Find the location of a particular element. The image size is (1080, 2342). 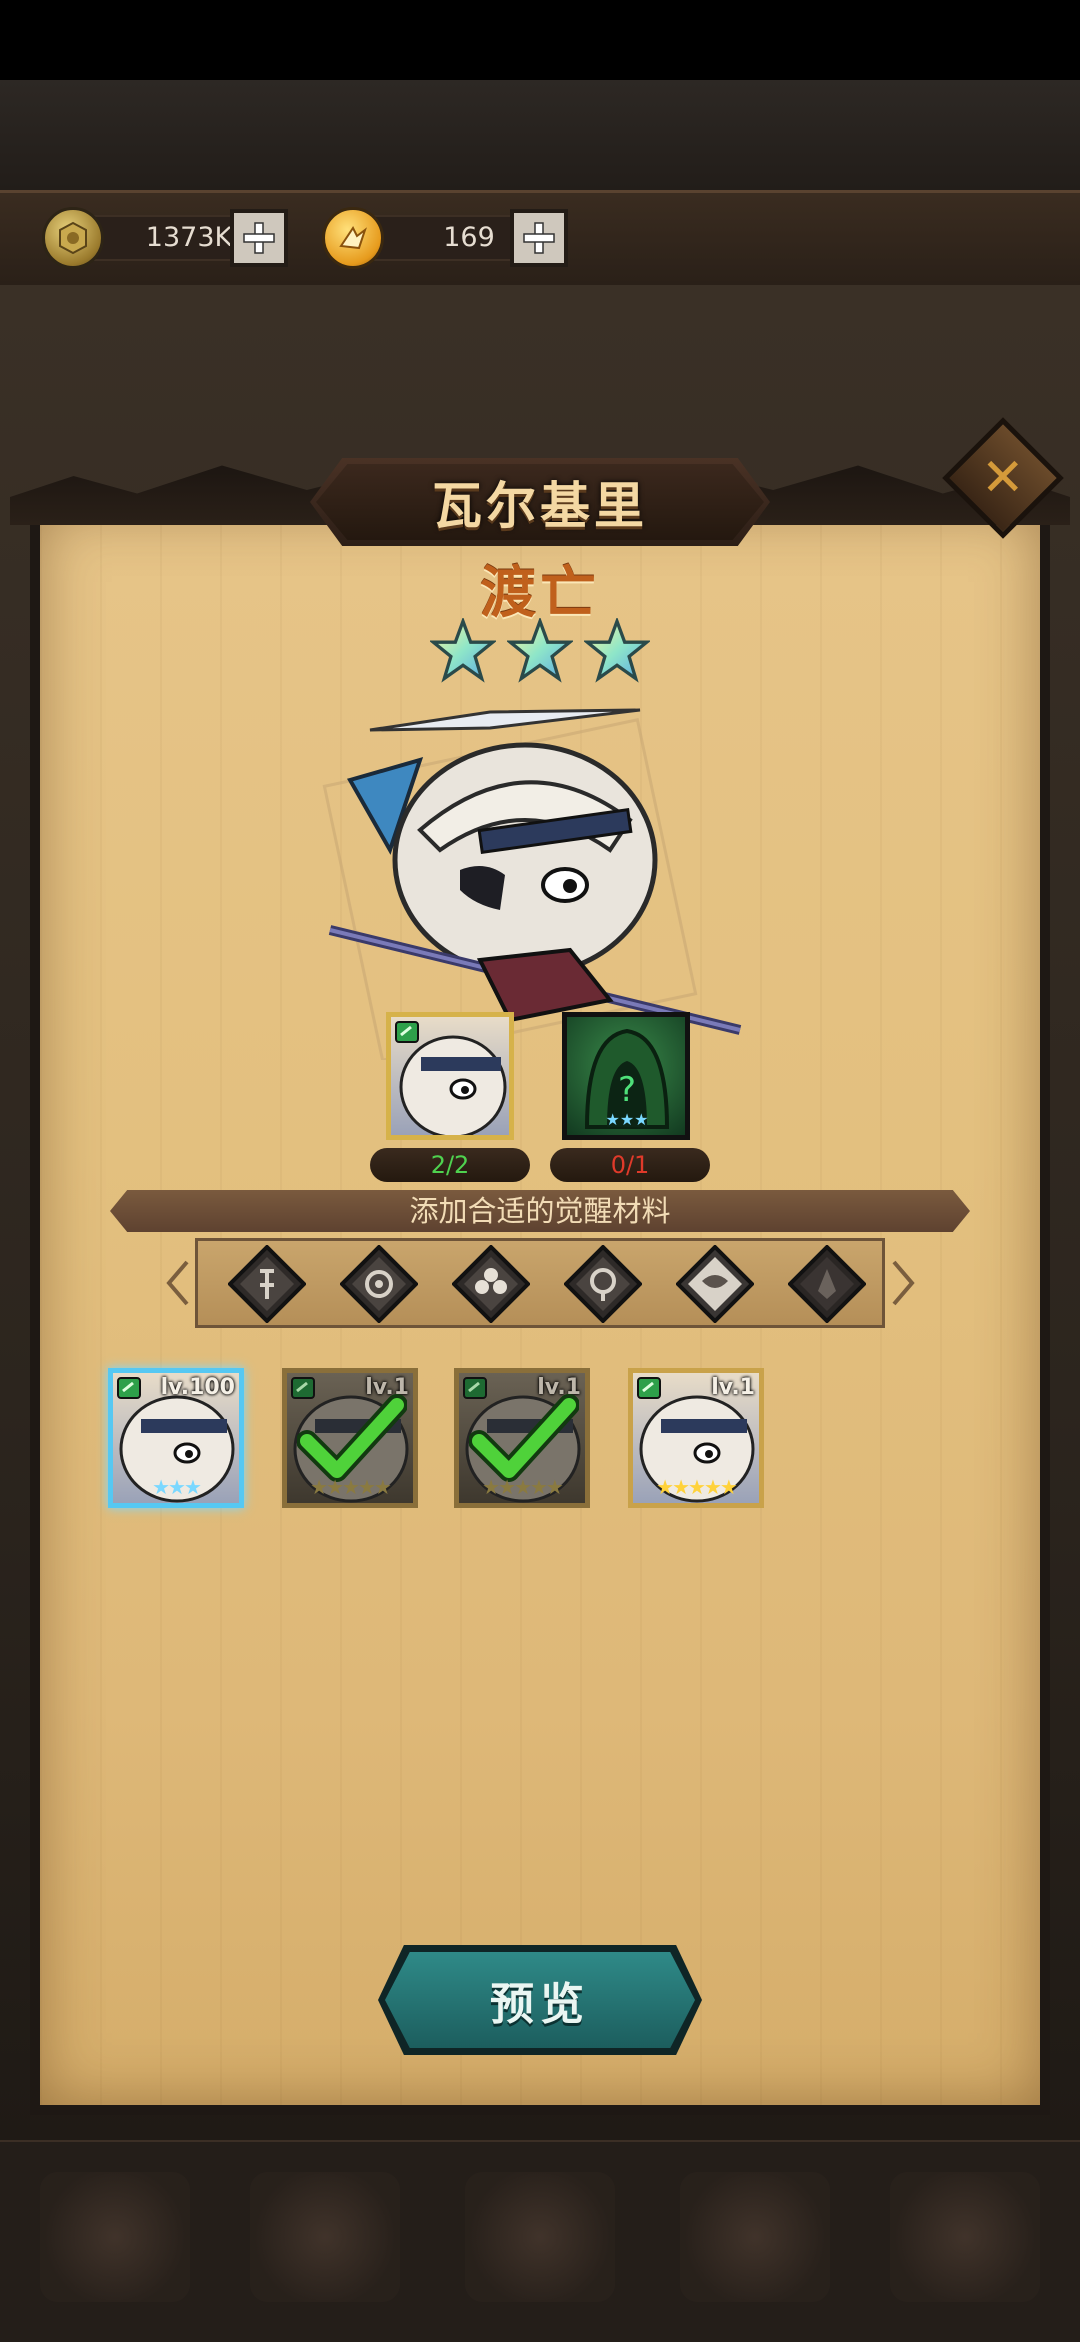

faction-filter-2-icon is located at coordinates (379, 1284).